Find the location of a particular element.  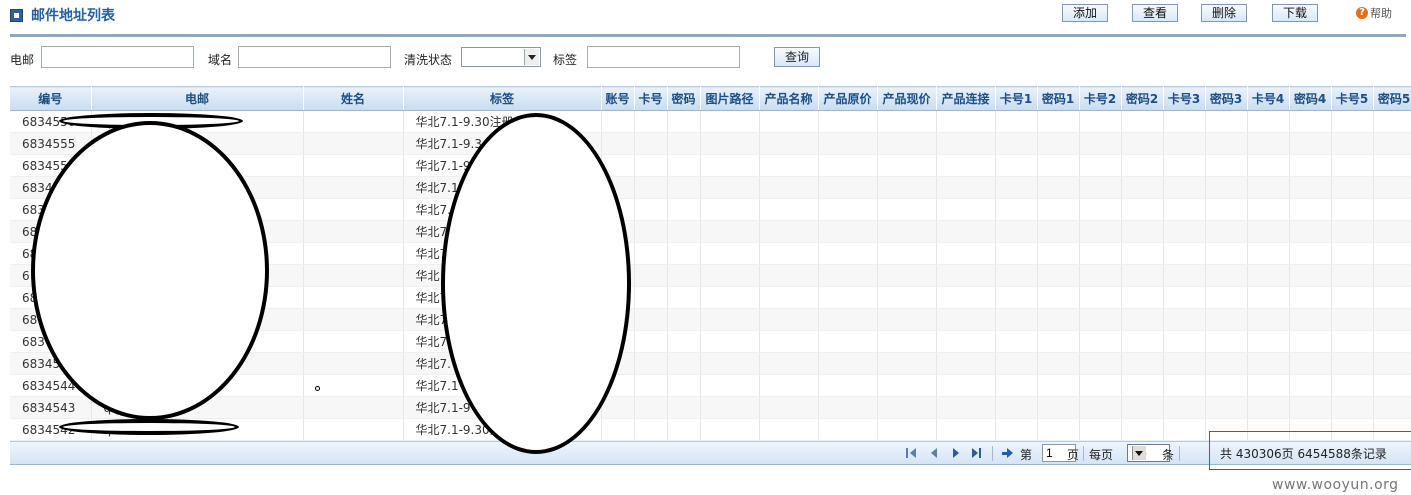

column-header: 密码2 is located at coordinates (1142, 98).